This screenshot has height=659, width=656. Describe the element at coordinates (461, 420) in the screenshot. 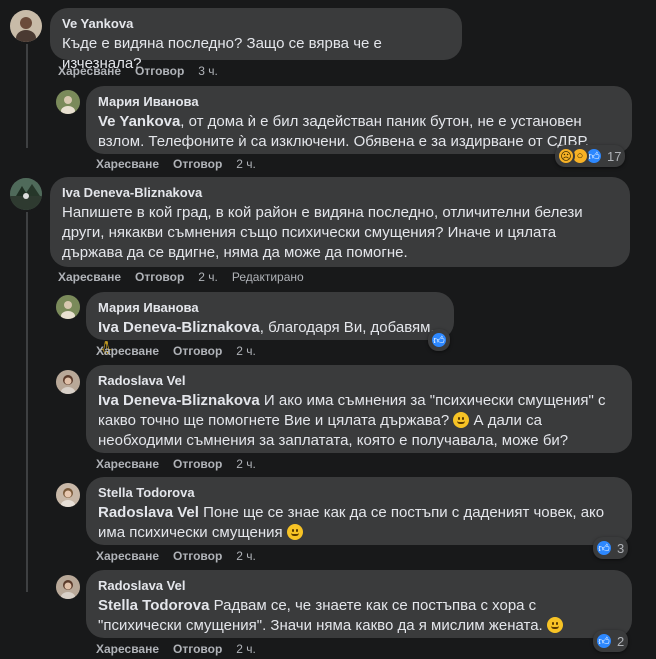

I see `wink-emoji-icon` at that location.